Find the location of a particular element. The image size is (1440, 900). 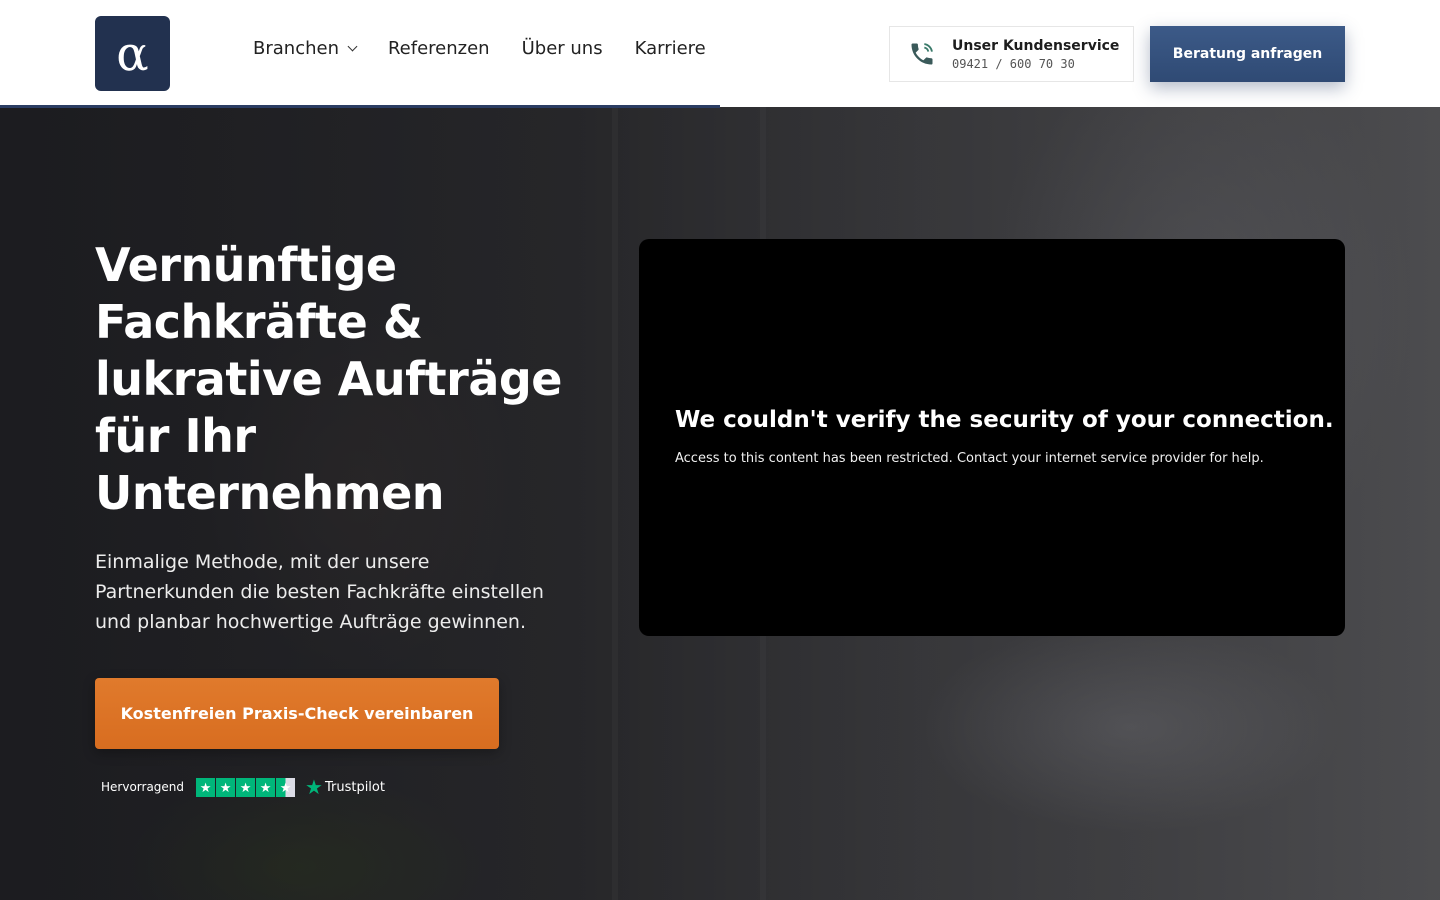

nav-item-branchen: Branchen is located at coordinates (305, 48).